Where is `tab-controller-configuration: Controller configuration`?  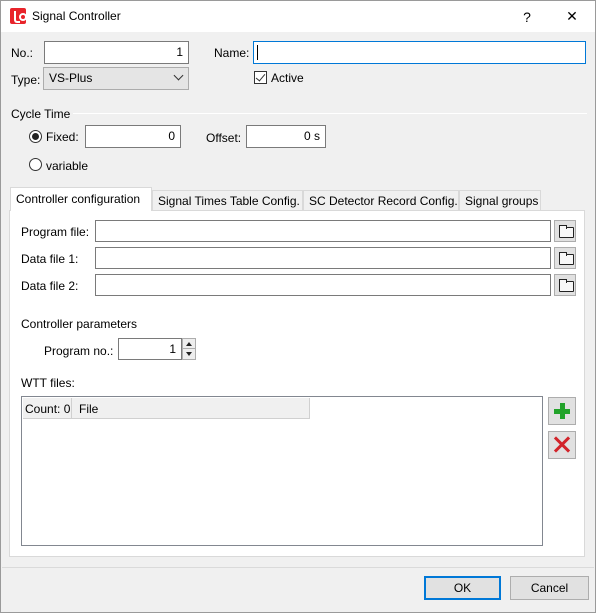
tab-controller-configuration: Controller configuration is located at coordinates (81, 199).